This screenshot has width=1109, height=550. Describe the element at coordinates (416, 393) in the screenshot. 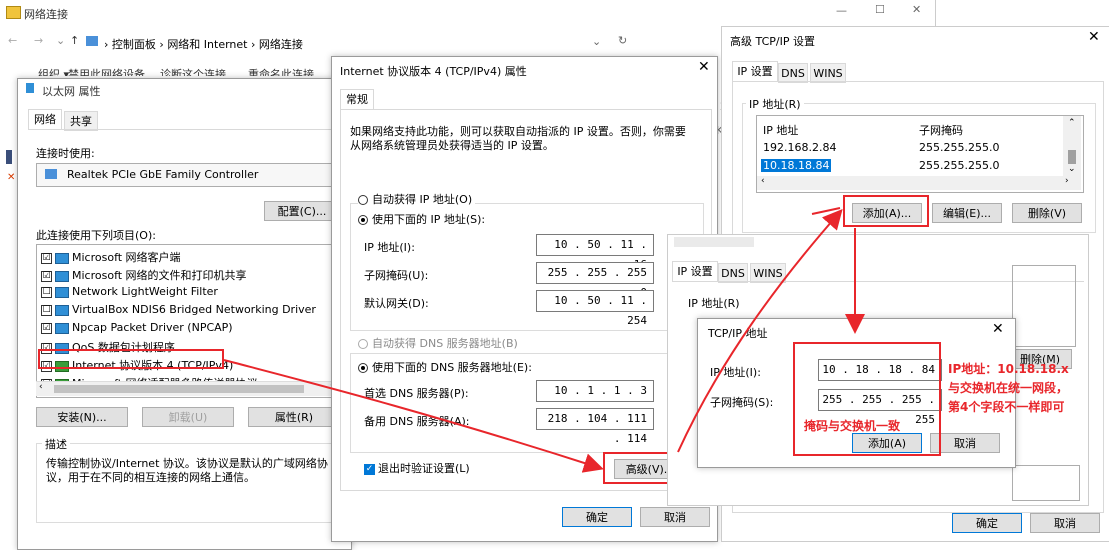

I see `dns1-label: 首选 DNS 服务器(P):` at that location.